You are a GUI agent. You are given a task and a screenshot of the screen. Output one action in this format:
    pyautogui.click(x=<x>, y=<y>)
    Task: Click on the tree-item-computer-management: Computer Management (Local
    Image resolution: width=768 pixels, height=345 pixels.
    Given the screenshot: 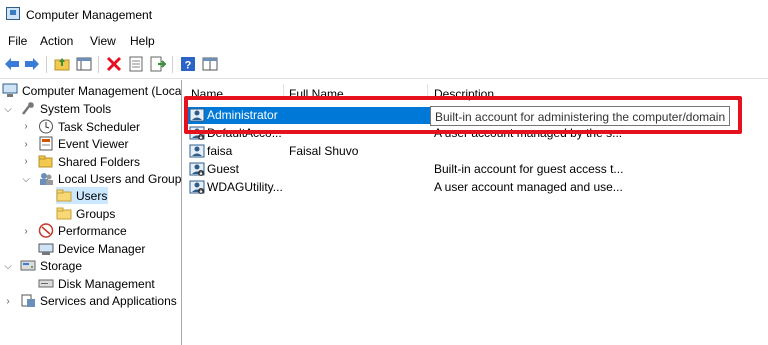 What is the action you would take?
    pyautogui.click(x=92, y=90)
    